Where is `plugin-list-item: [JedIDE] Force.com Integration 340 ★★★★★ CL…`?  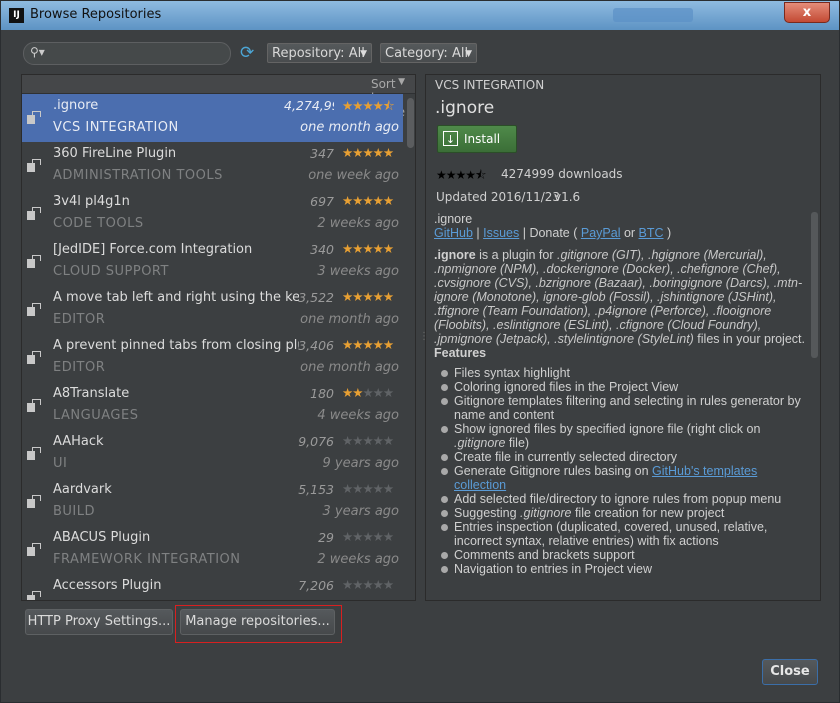
plugin-list-item: [JedIDE] Force.com Integration 340 ★★★★★ CL… is located at coordinates (212, 262).